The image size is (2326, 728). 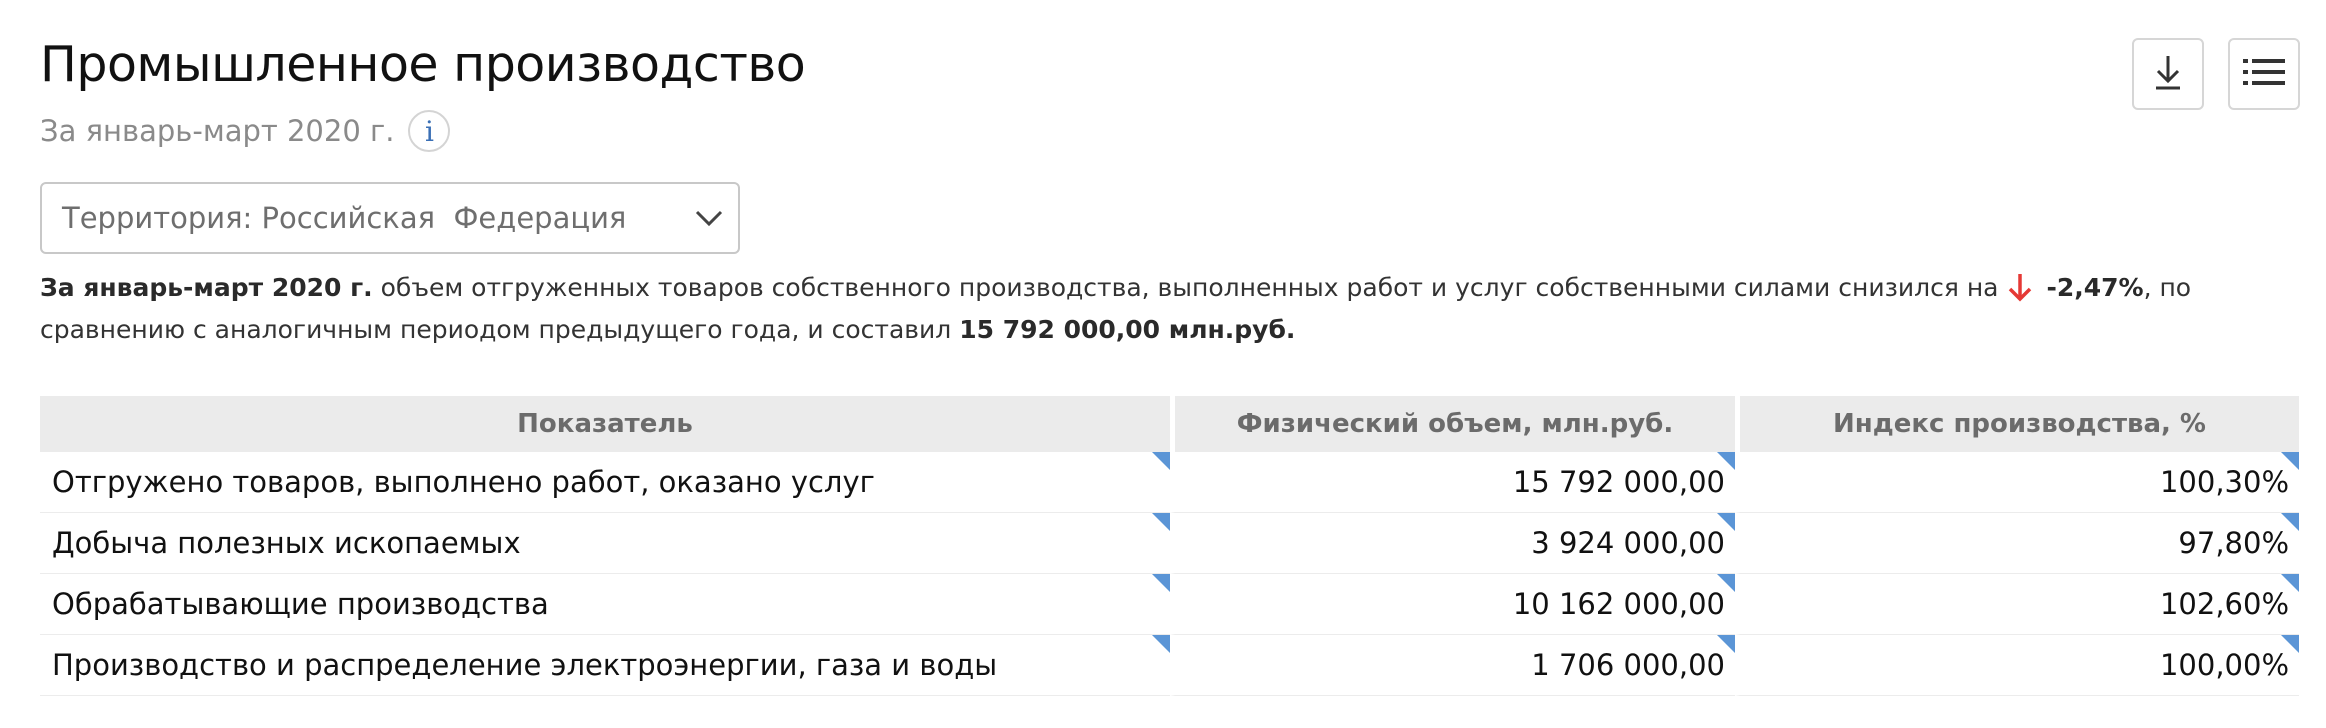 I want to click on territory-select-value: Территория: Российская Федерация, so click(x=344, y=218).